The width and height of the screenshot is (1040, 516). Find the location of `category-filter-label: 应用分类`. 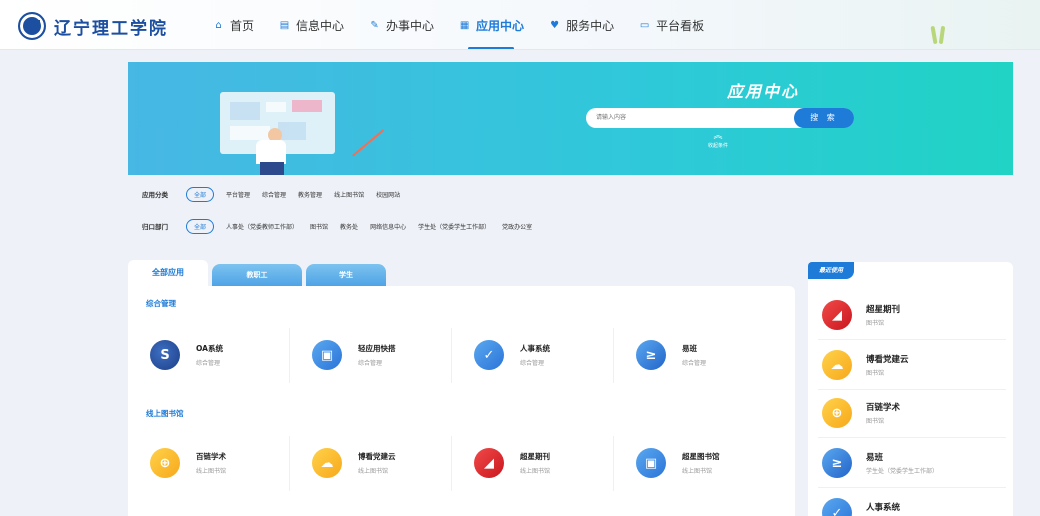

category-filter-label: 应用分类 is located at coordinates (155, 195).